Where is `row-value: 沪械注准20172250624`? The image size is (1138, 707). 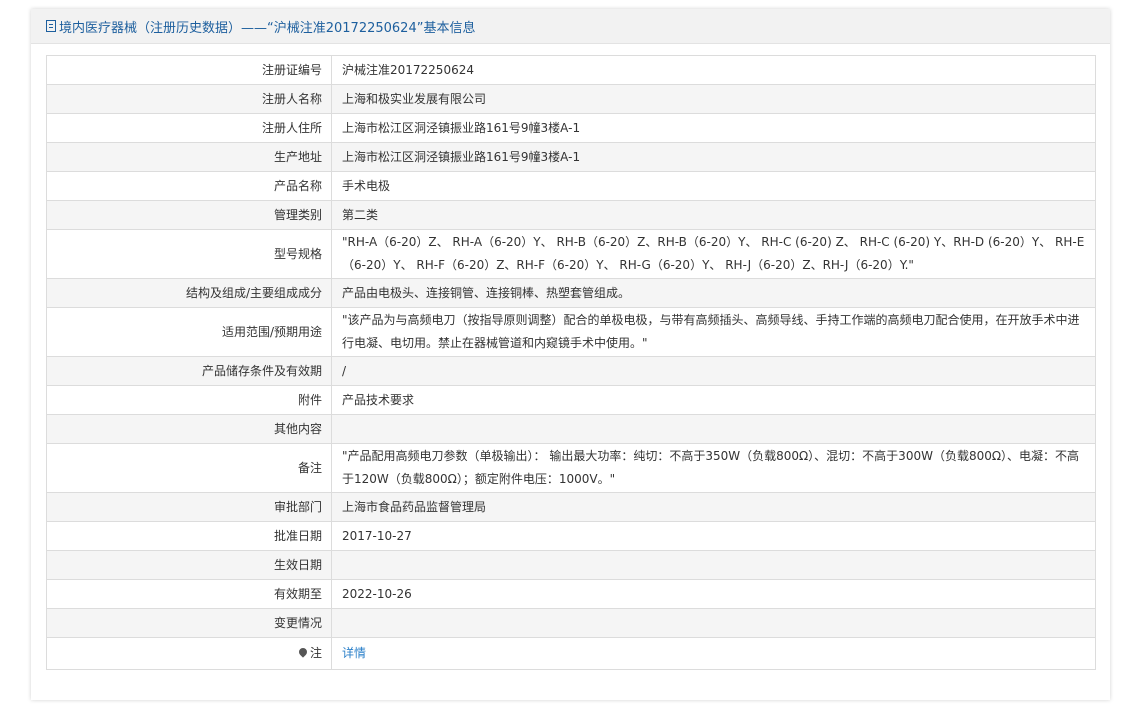
row-value: 沪械注准20172250624 is located at coordinates (713, 70).